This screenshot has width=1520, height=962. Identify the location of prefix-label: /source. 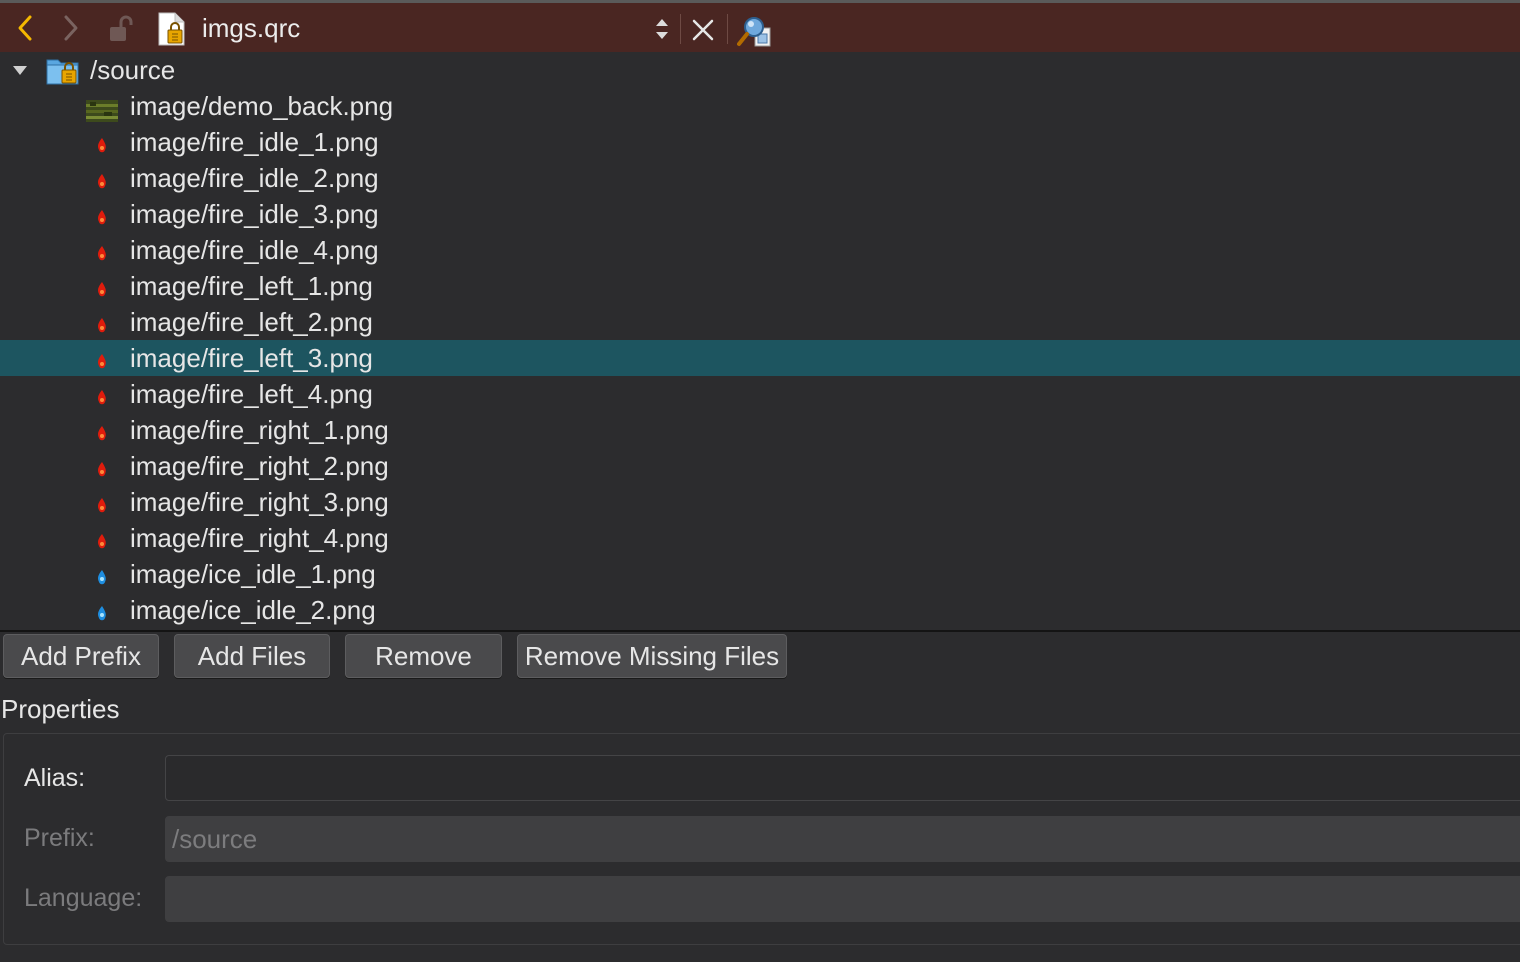
(133, 70).